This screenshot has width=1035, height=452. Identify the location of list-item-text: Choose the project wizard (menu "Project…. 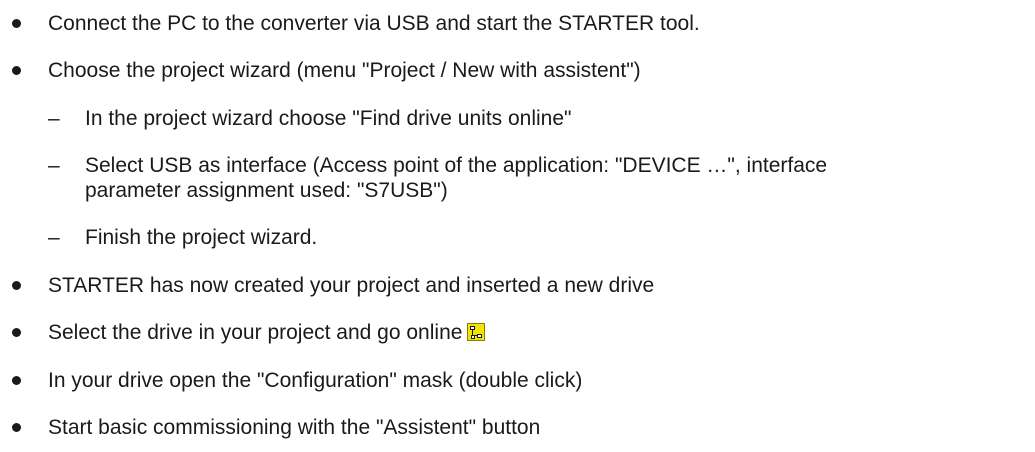
(344, 70).